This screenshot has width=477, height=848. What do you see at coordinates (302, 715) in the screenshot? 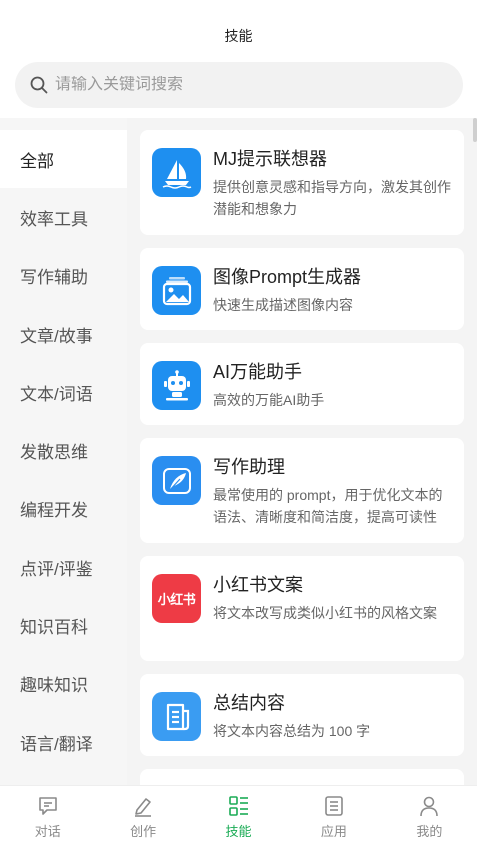
I see `skill-card: 总结内容 将文本内容总结为 100 字` at bounding box center [302, 715].